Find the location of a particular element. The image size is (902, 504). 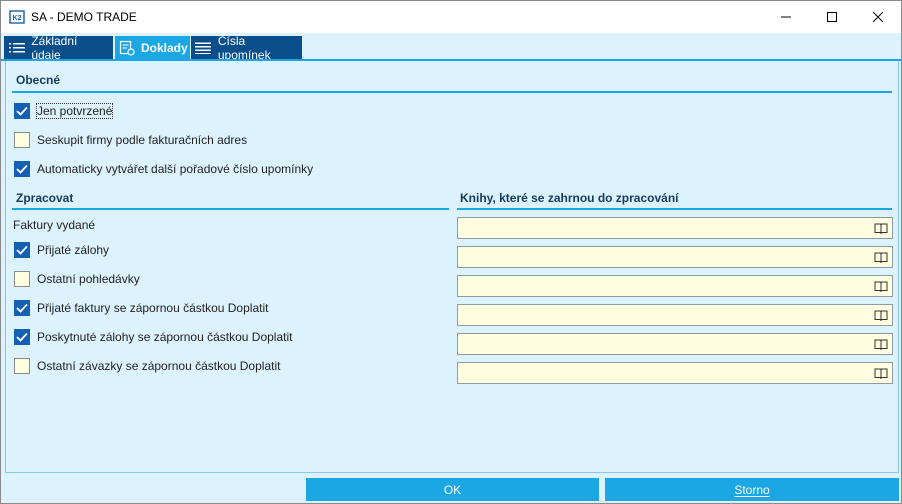

ok-button: OK is located at coordinates (452, 489).